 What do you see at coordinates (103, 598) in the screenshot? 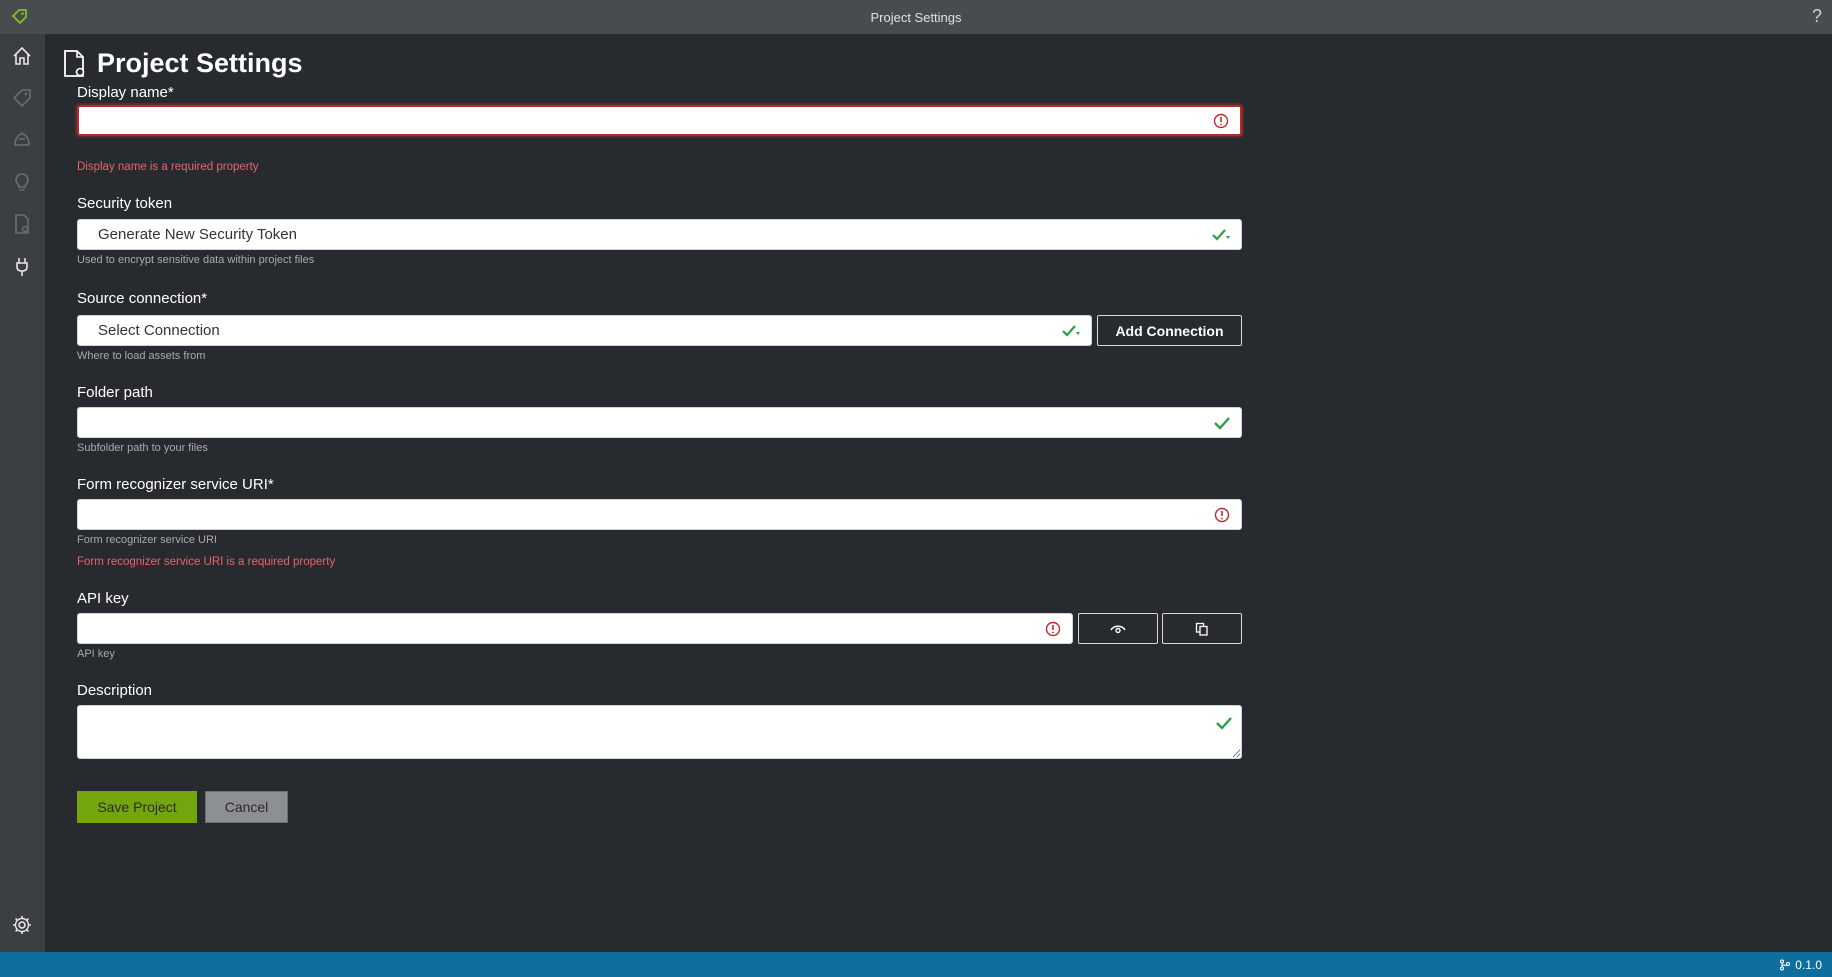
I see `api-key-label: API key` at bounding box center [103, 598].